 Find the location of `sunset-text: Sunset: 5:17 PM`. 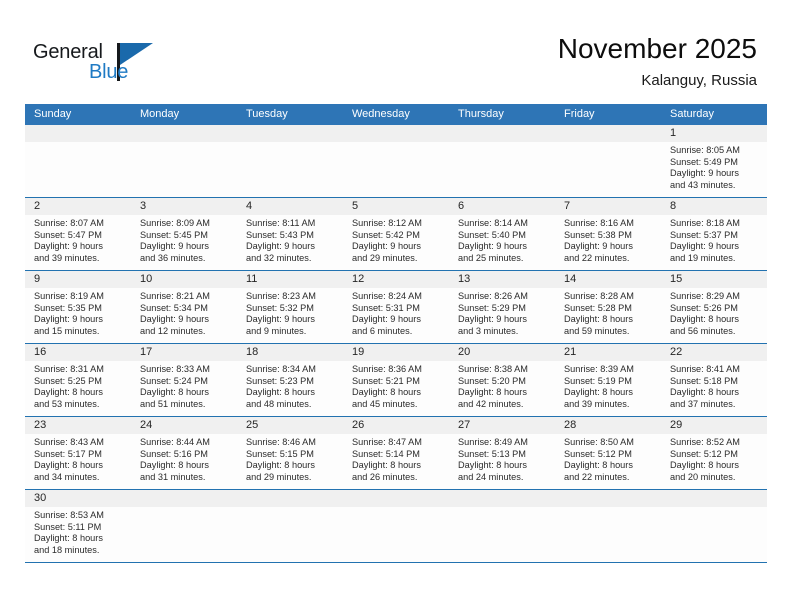

sunset-text: Sunset: 5:17 PM is located at coordinates (68, 453).